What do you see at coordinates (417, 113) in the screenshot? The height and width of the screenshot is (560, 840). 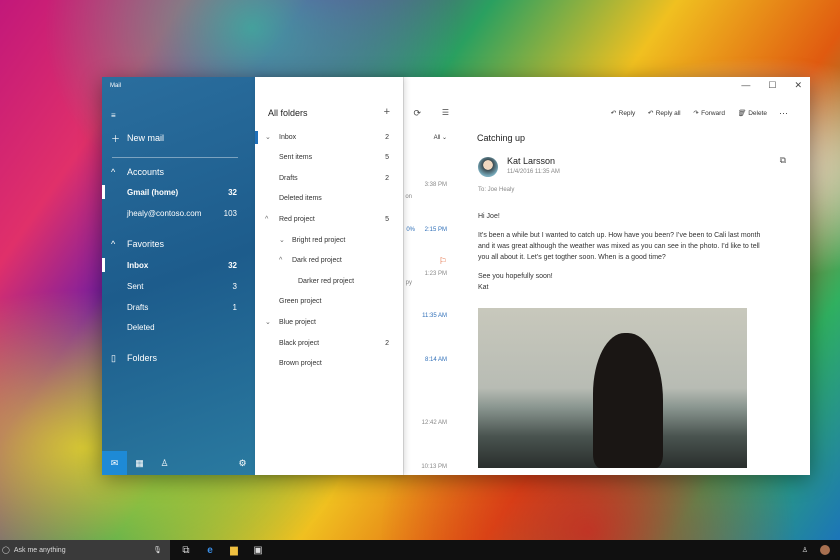 I see `sync-icon: ⟳` at bounding box center [417, 113].